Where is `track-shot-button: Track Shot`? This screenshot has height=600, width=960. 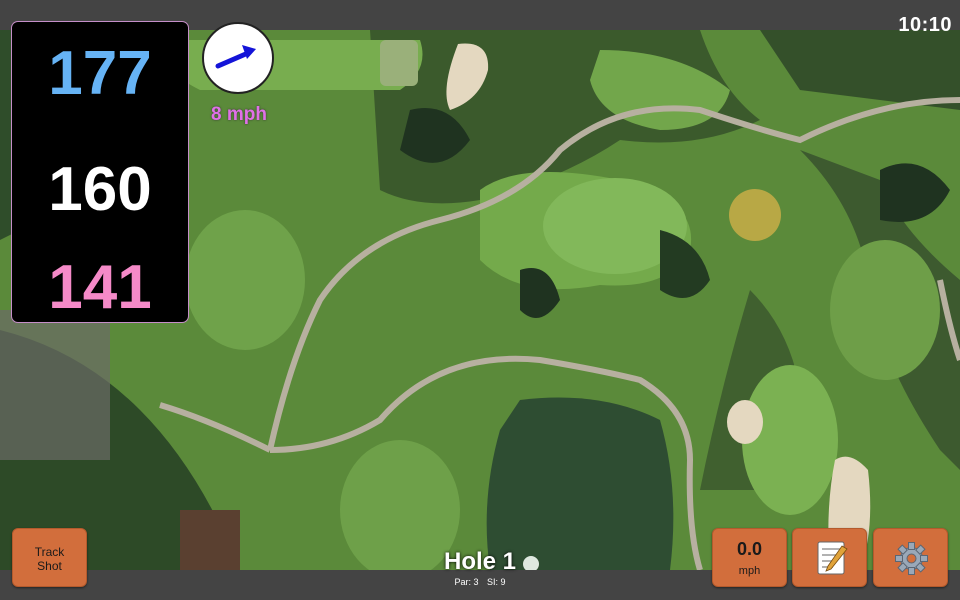
track-shot-button: Track Shot is located at coordinates (49, 557).